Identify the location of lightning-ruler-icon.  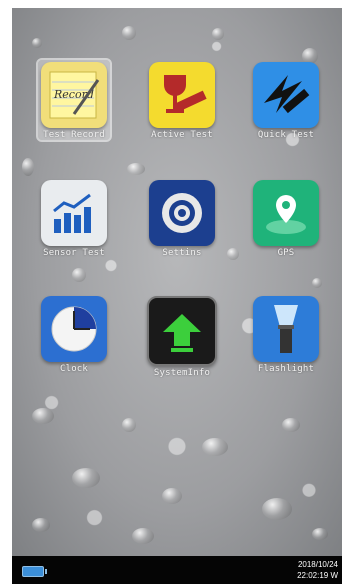
(286, 95).